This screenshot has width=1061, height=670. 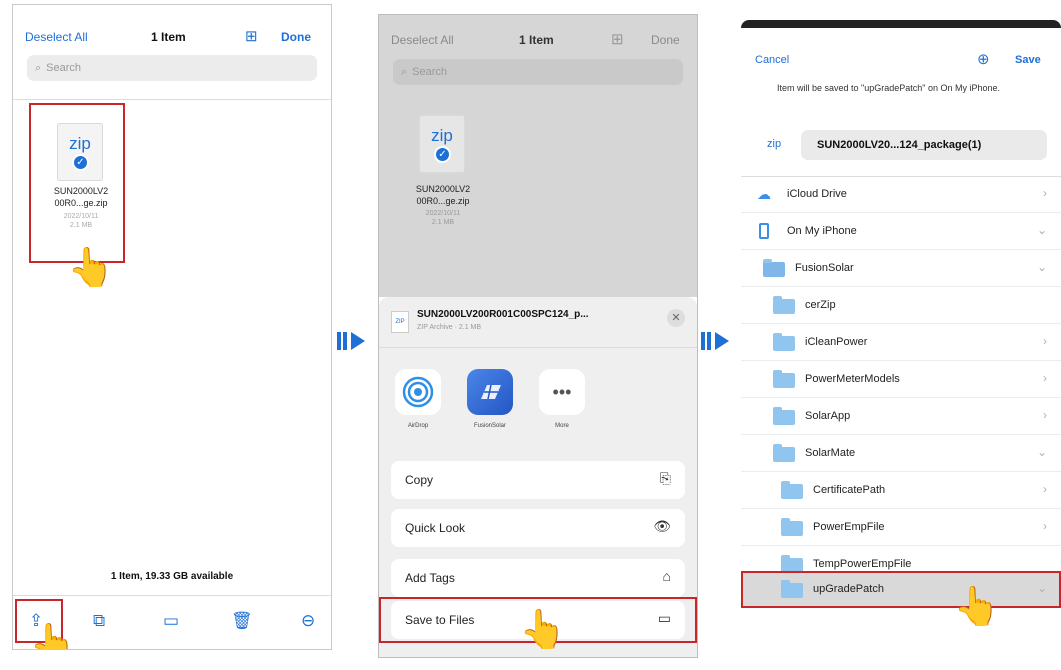 I want to click on zip-file-icon: zip ✓, so click(x=442, y=144).